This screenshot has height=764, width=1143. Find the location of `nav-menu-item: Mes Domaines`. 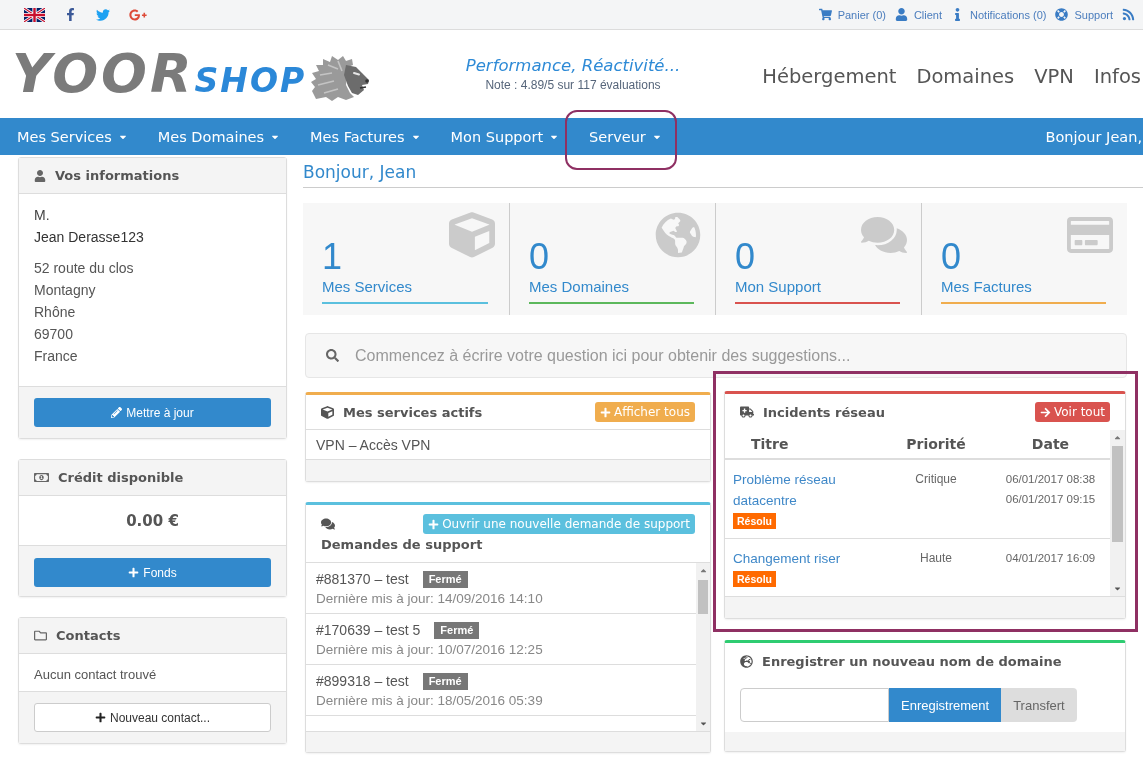

nav-menu-item: Mes Domaines is located at coordinates (219, 136).